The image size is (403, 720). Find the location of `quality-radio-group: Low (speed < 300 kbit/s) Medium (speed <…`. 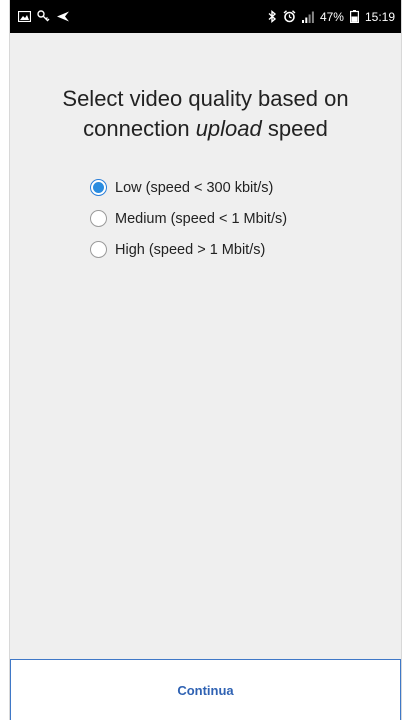

quality-radio-group: Low (speed < 300 kbit/s) Medium (speed <… is located at coordinates (188, 218).